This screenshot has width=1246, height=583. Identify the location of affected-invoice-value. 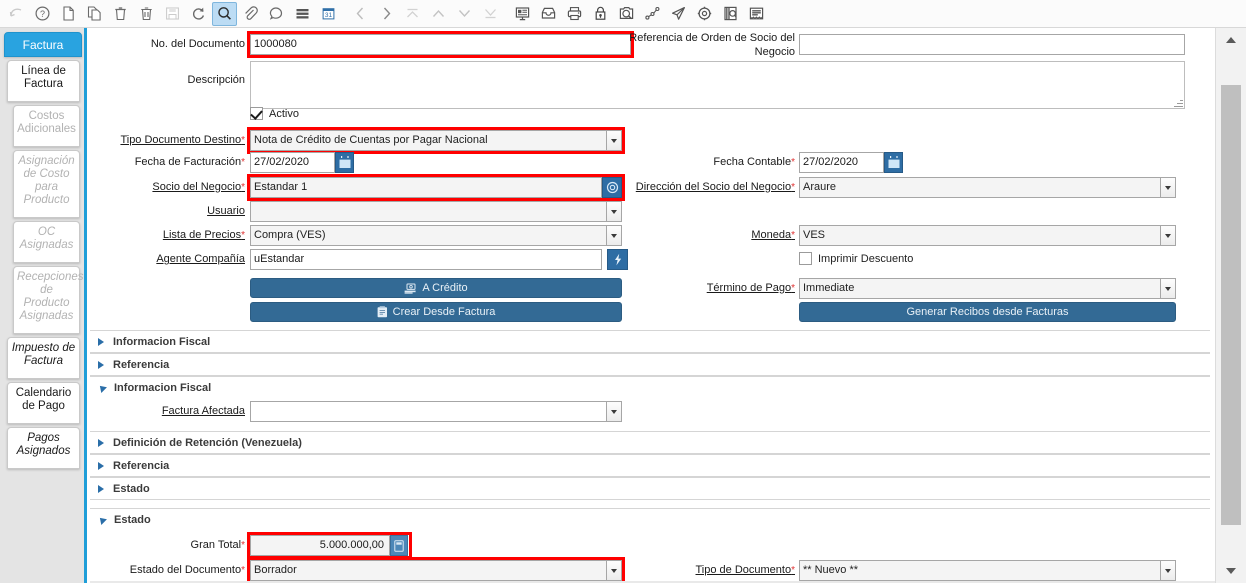
(428, 411).